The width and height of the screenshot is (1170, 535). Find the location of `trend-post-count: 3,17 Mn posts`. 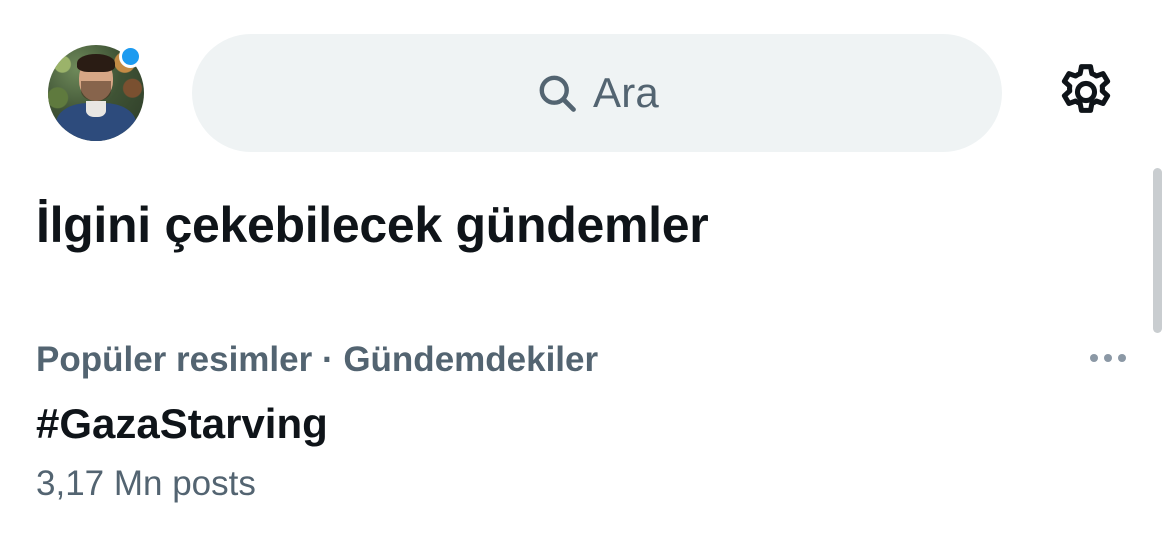

trend-post-count: 3,17 Mn posts is located at coordinates (146, 483).